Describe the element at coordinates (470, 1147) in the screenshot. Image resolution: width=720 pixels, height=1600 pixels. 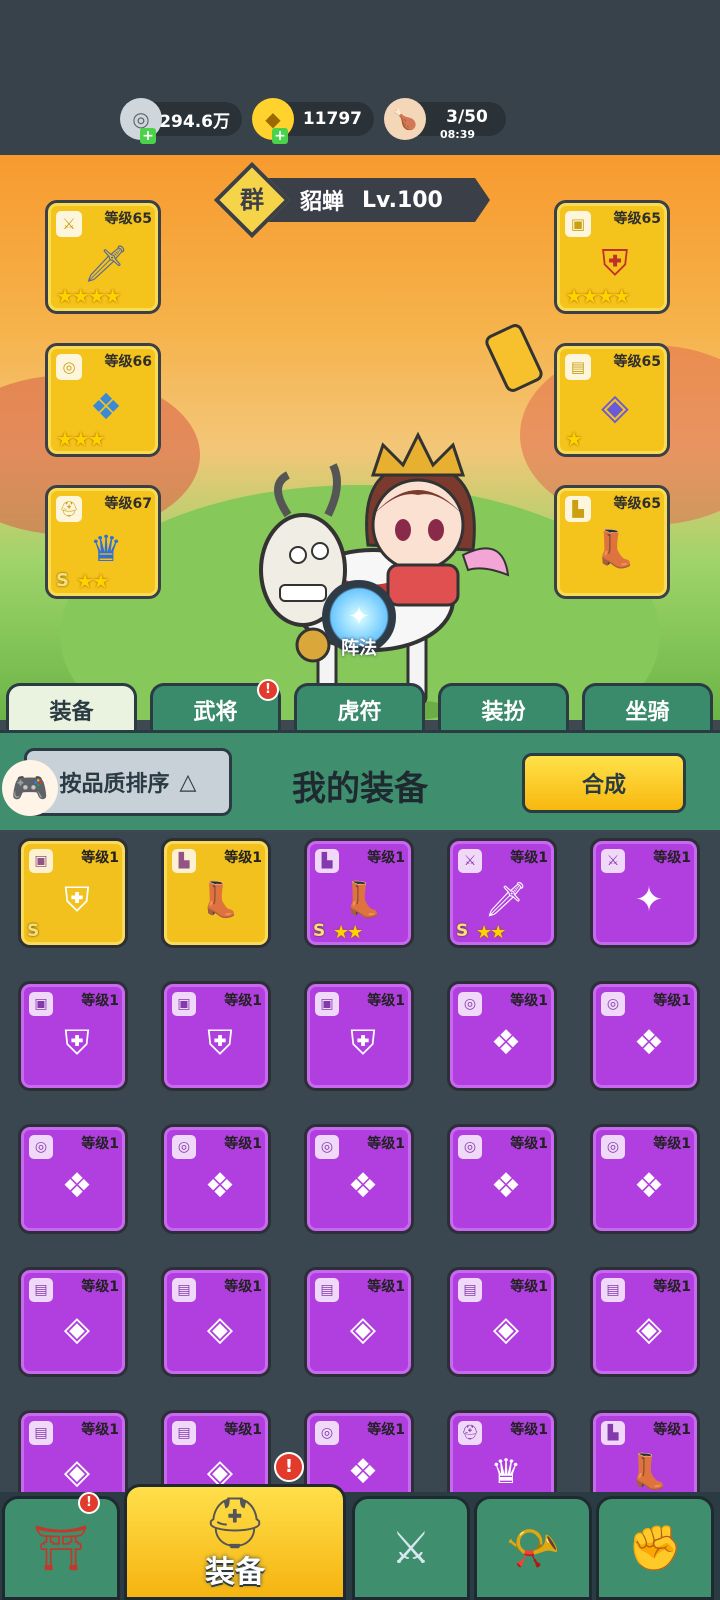
I see `item-type-icon: ◎` at that location.